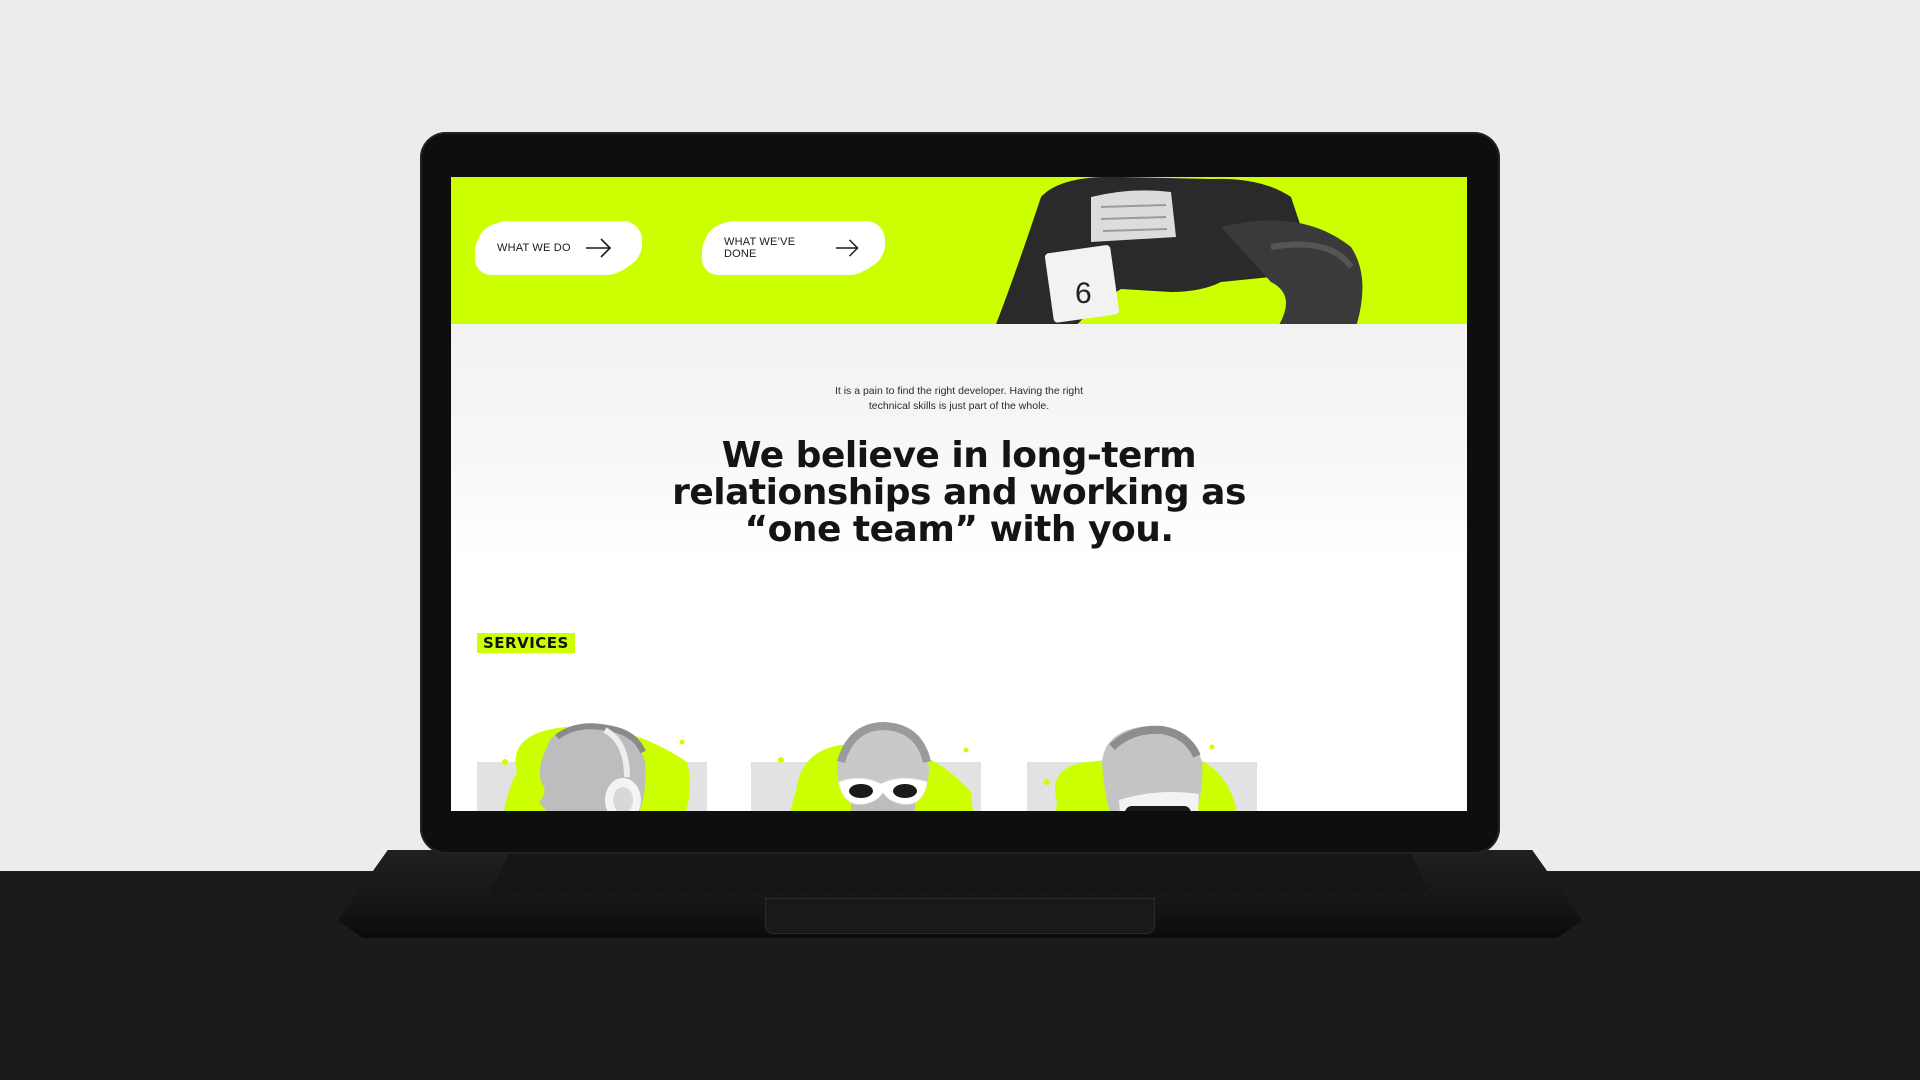  What do you see at coordinates (760, 248) in the screenshot?
I see `what-weve-done-label: WHAT WE’VE DONE` at bounding box center [760, 248].